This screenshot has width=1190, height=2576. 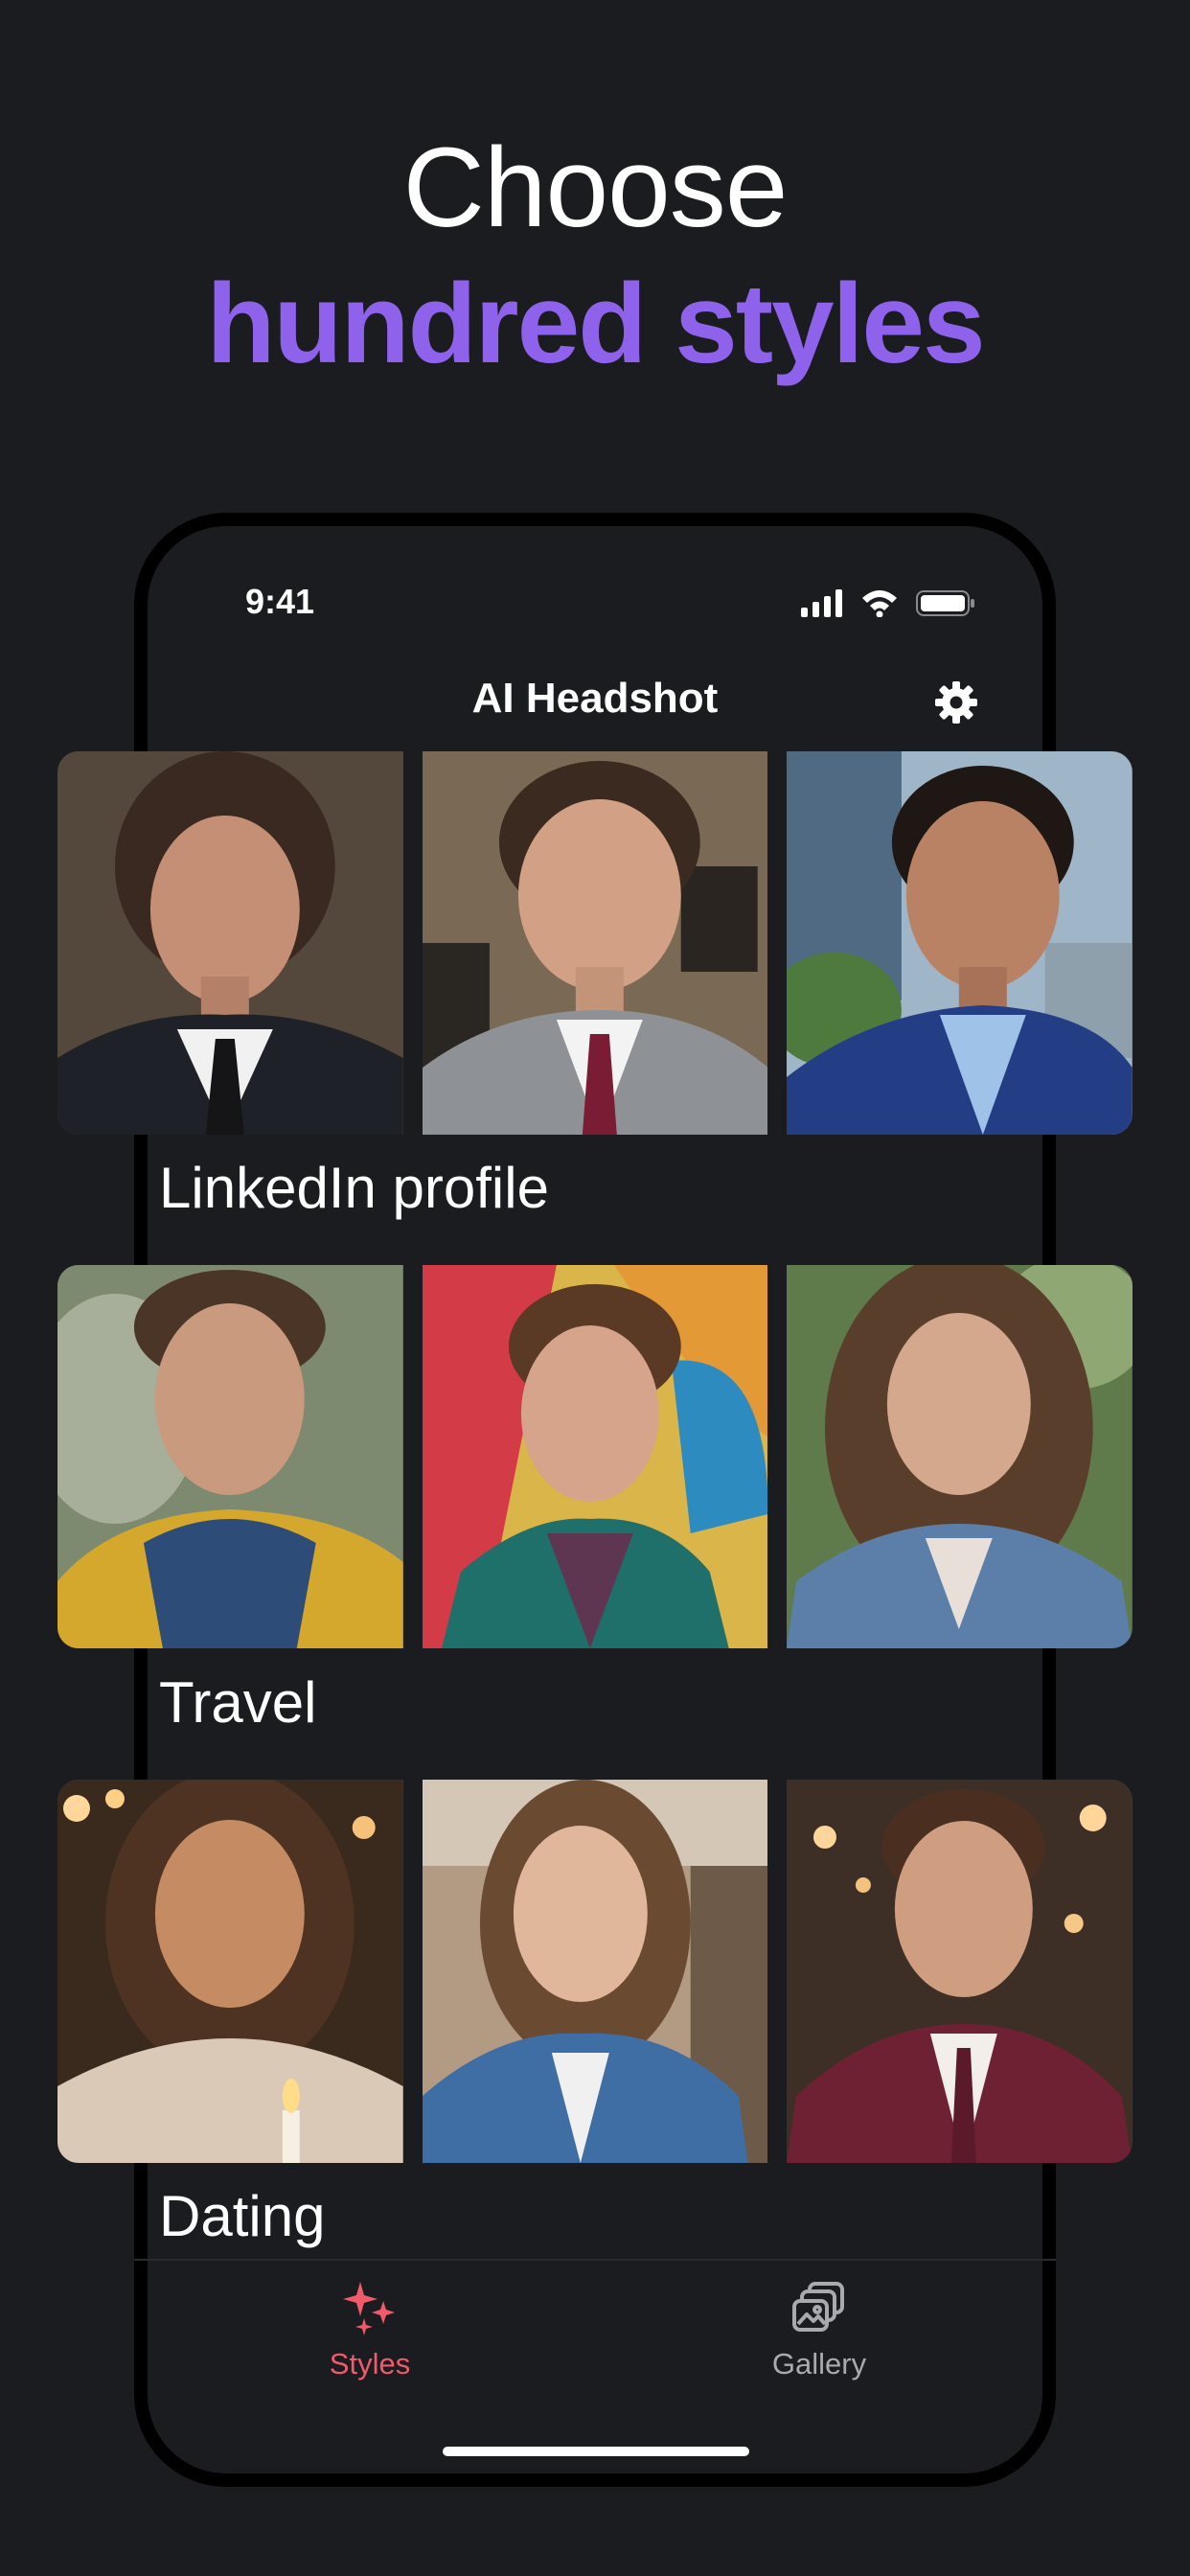 What do you see at coordinates (819, 2363) in the screenshot?
I see `tab-gallery-label: Gallery` at bounding box center [819, 2363].